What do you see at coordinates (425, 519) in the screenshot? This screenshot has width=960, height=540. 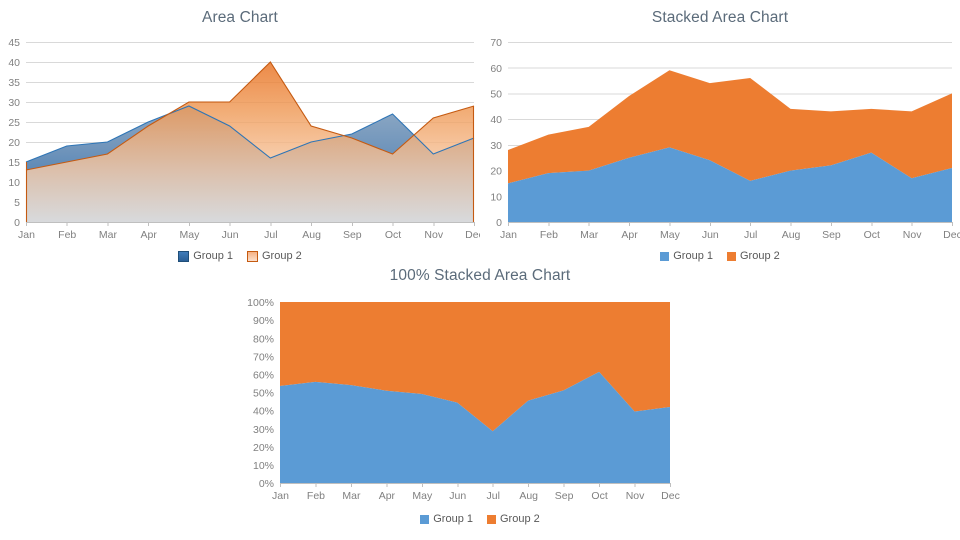 I see `flat-blue-swatch` at bounding box center [425, 519].